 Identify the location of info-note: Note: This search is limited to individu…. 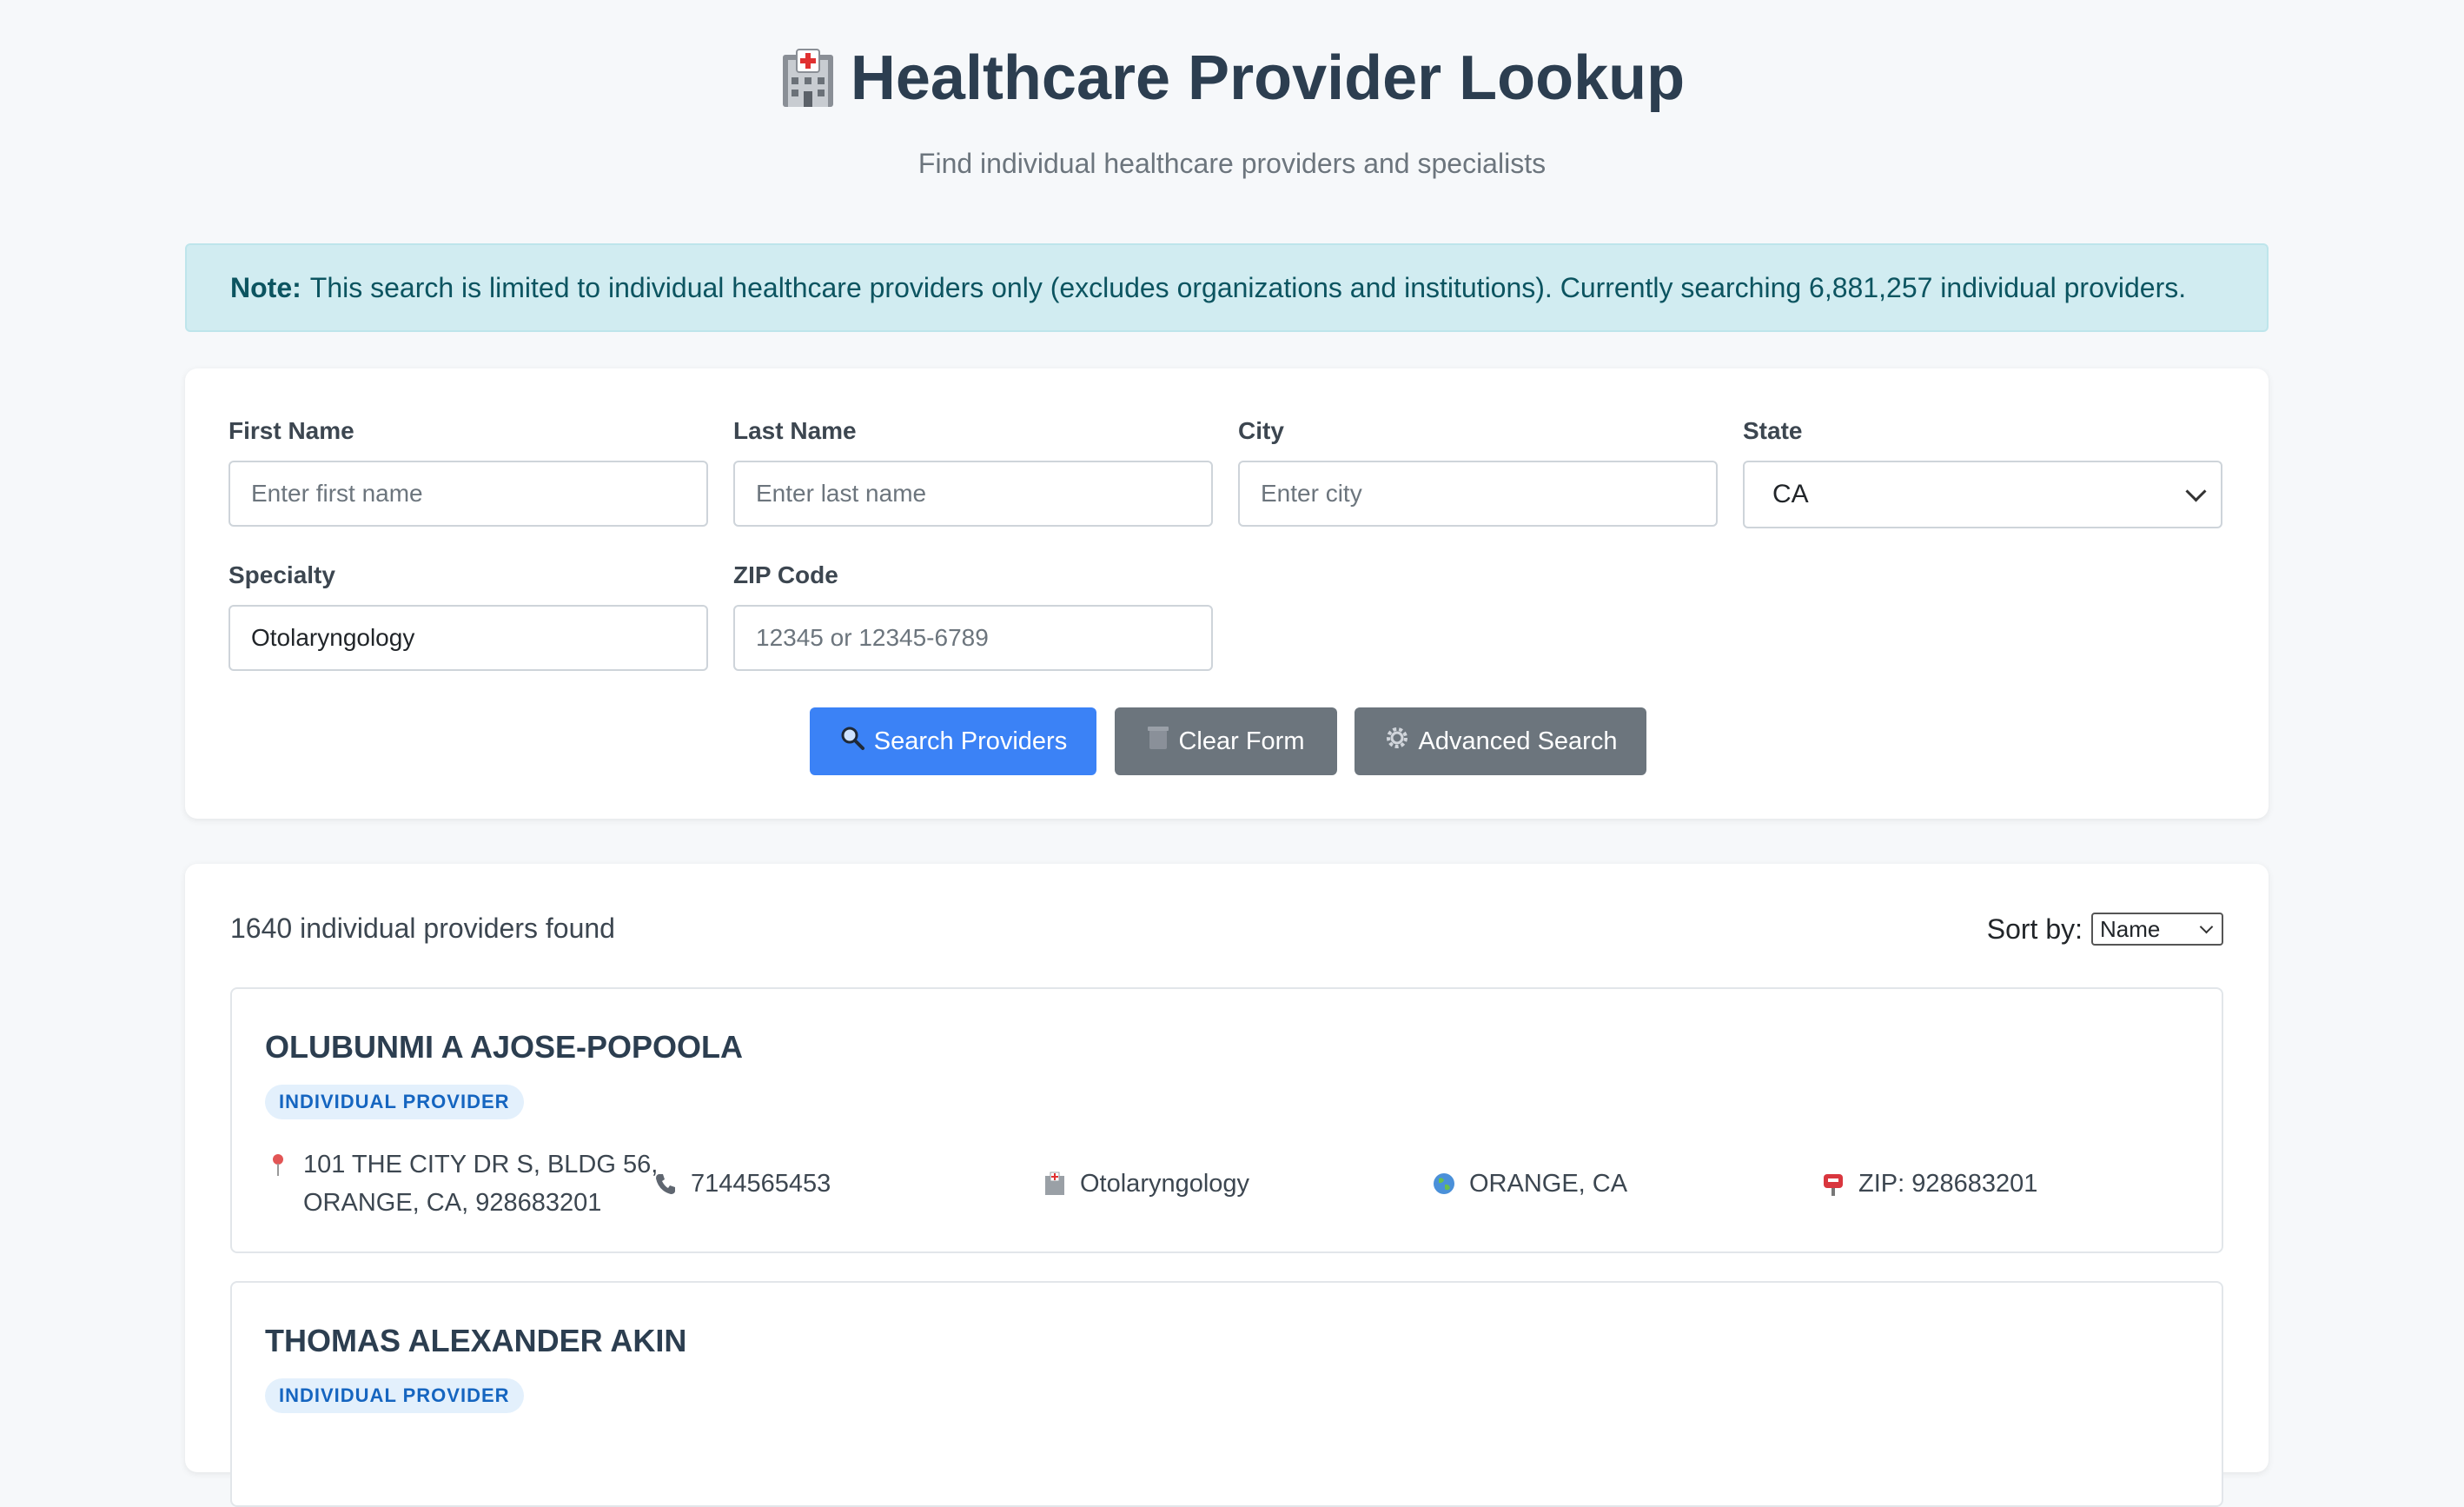
(1227, 287).